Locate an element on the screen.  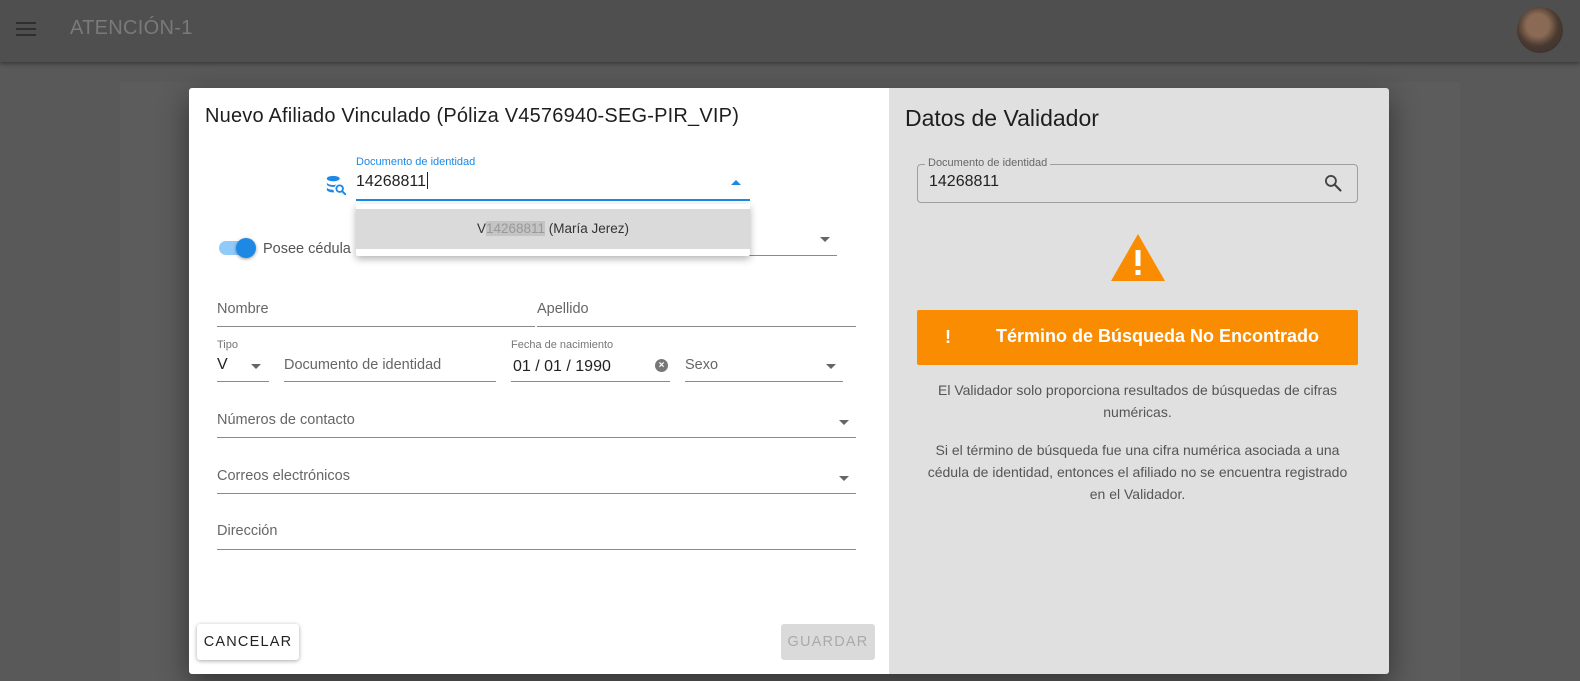
app-title: ATENCIÓN-1 is located at coordinates (131, 28).